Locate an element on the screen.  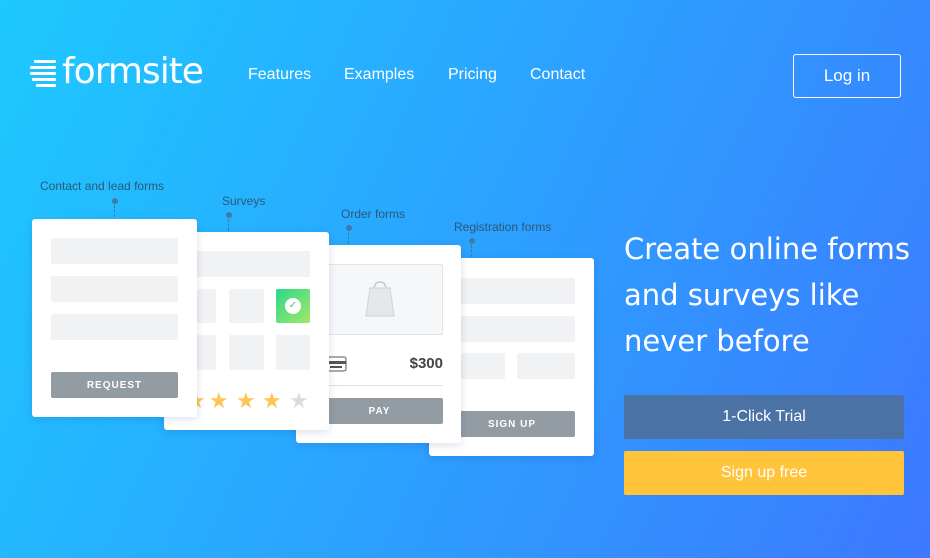
label-order-forms: Order forms is located at coordinates (373, 214).